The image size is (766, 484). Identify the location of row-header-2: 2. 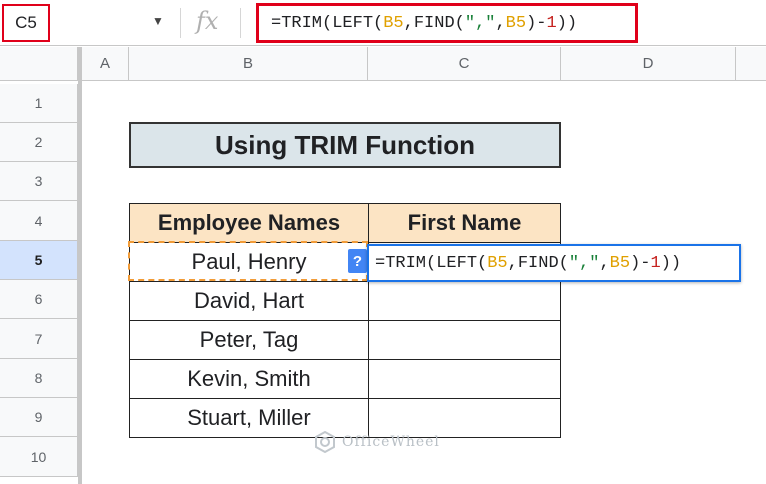
(39, 142).